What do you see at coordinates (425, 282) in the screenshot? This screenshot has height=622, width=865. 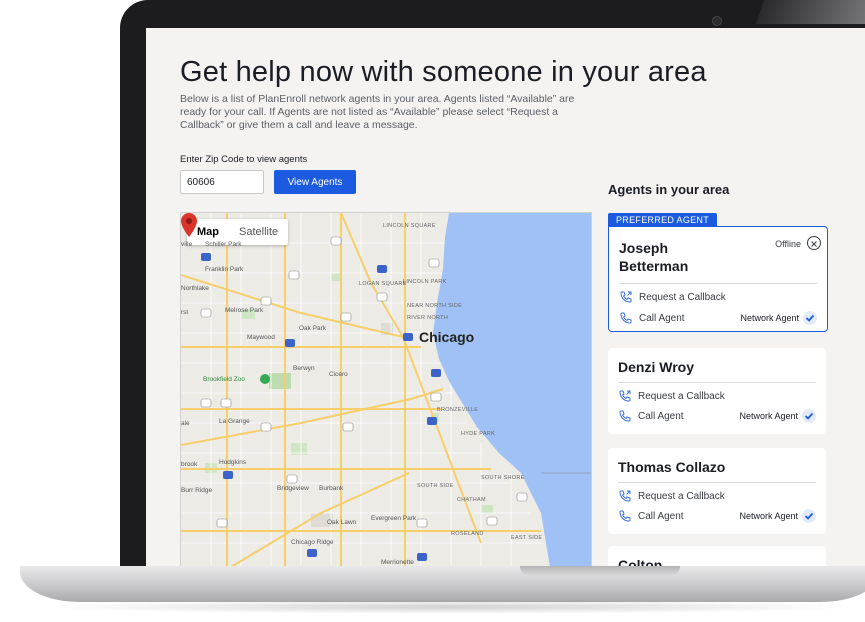 I see `map-label: LINCOLN PARK` at bounding box center [425, 282].